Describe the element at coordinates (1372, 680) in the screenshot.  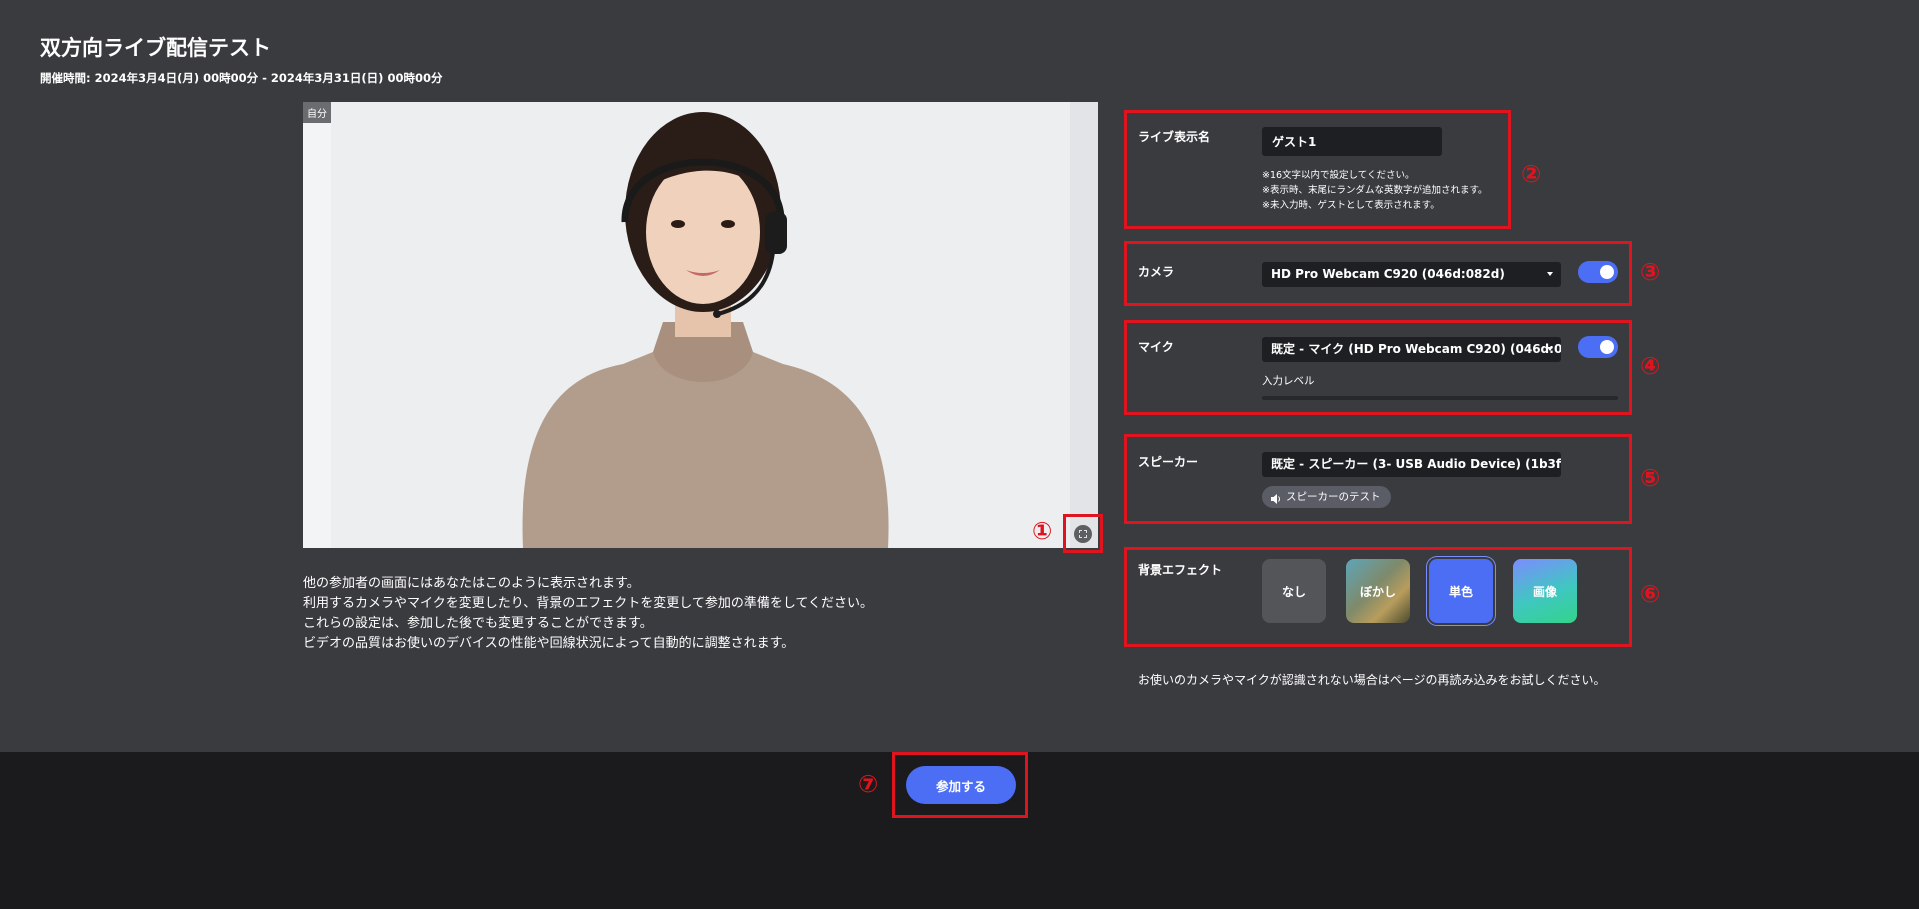
I see `reload-note: お使いのカメラやマイクが認識されない場合はページの再読み込みをお試しください。` at that location.